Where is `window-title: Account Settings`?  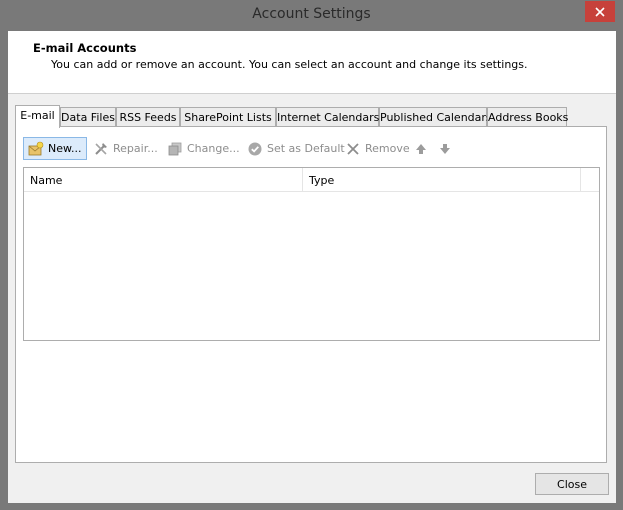 window-title: Account Settings is located at coordinates (311, 14).